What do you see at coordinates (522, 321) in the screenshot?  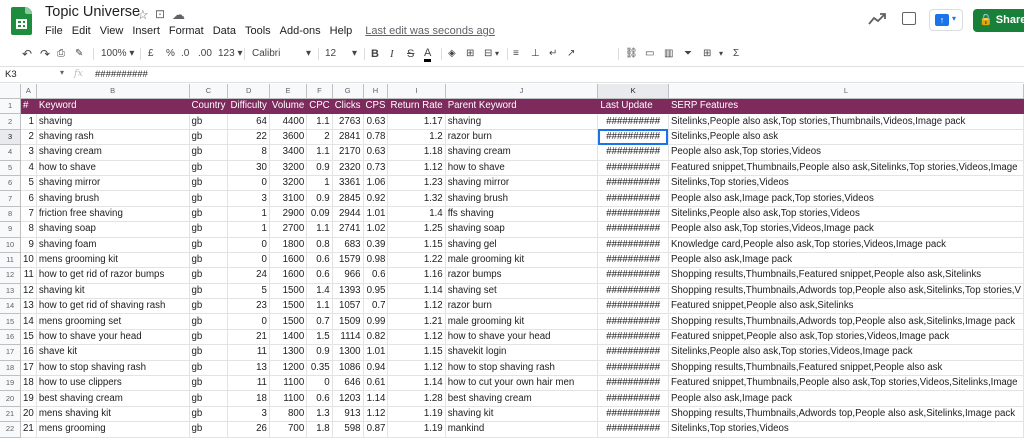 I see `table-cell: male grooming kit` at bounding box center [522, 321].